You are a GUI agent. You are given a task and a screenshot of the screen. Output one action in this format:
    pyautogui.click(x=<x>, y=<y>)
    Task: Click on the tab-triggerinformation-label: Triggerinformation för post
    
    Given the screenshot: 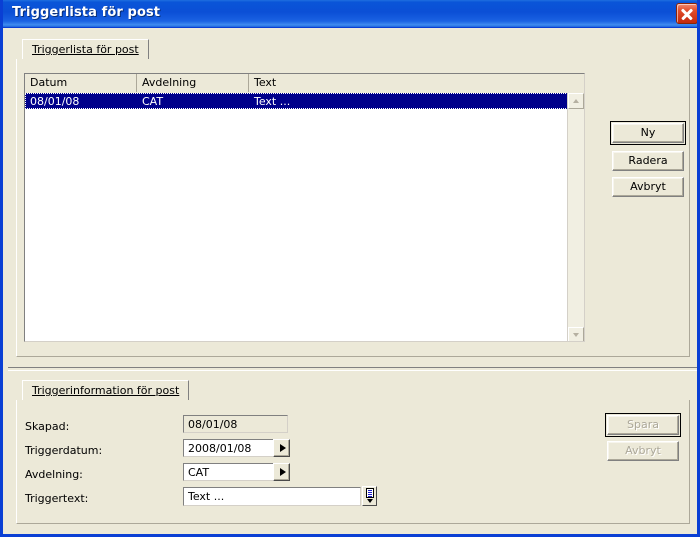 What is the action you would take?
    pyautogui.click(x=106, y=390)
    